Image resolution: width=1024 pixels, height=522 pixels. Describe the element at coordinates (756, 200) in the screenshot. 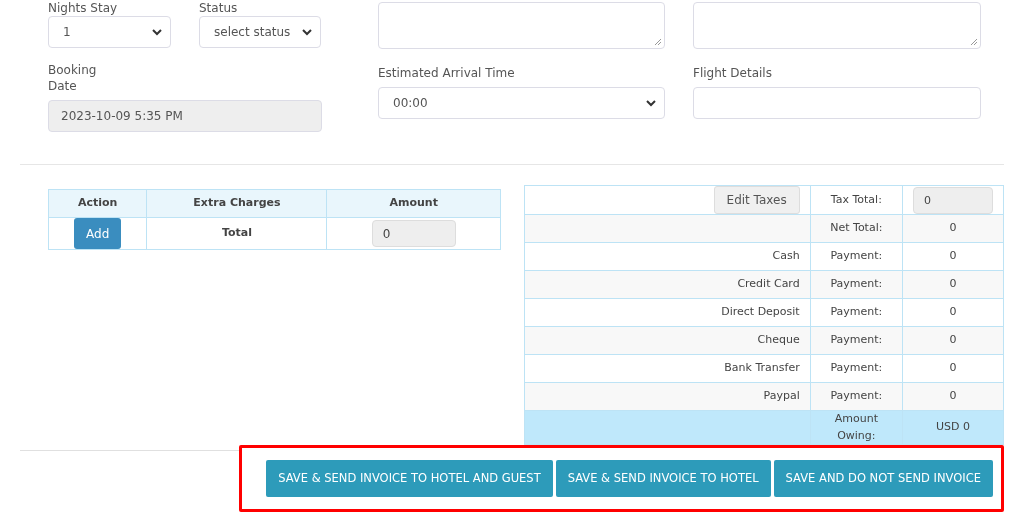

I see `edit-taxes-button: Edit Taxes` at that location.